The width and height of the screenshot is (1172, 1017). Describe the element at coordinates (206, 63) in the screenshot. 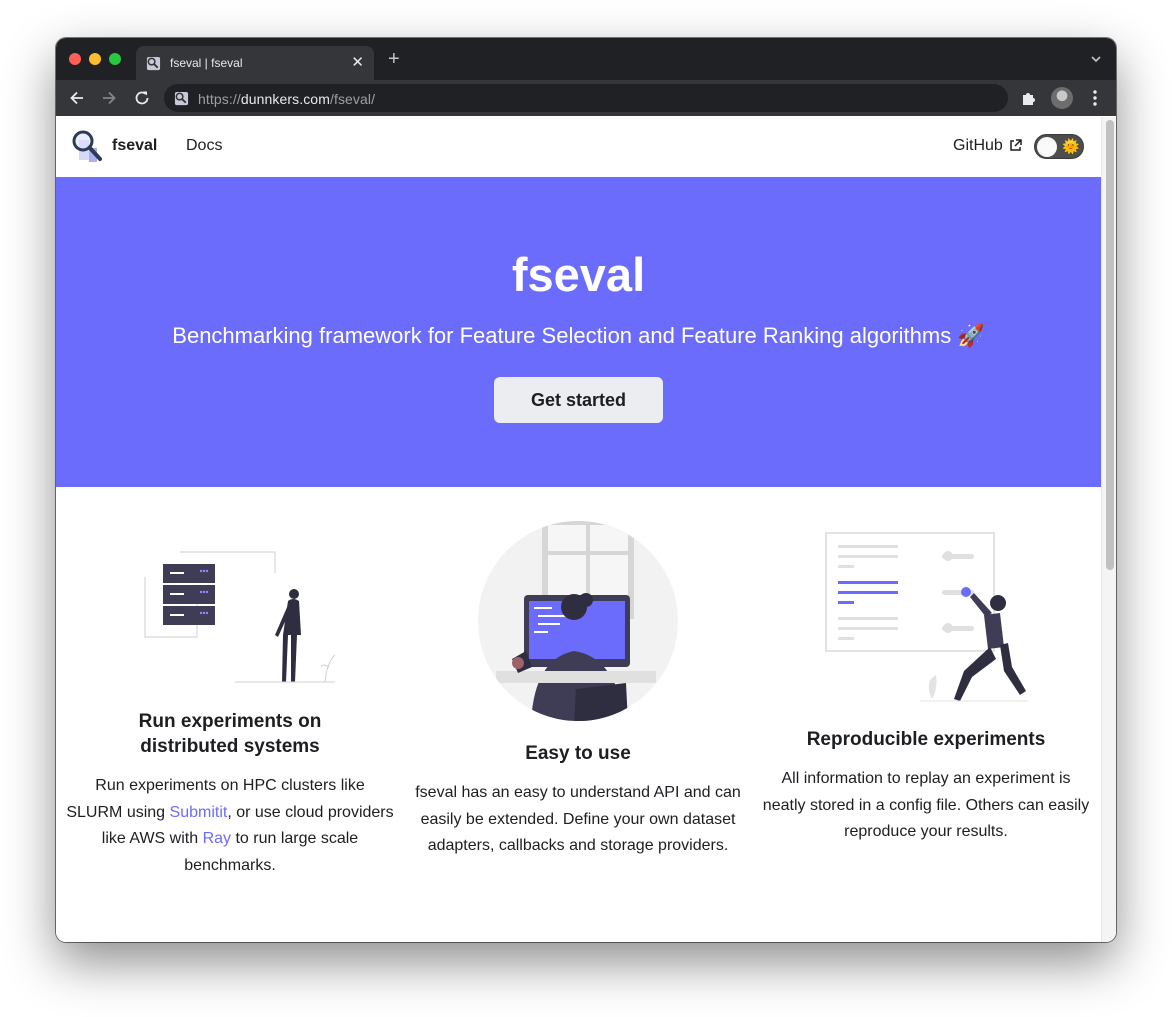

I see `tab-title: fseval | fseval` at that location.